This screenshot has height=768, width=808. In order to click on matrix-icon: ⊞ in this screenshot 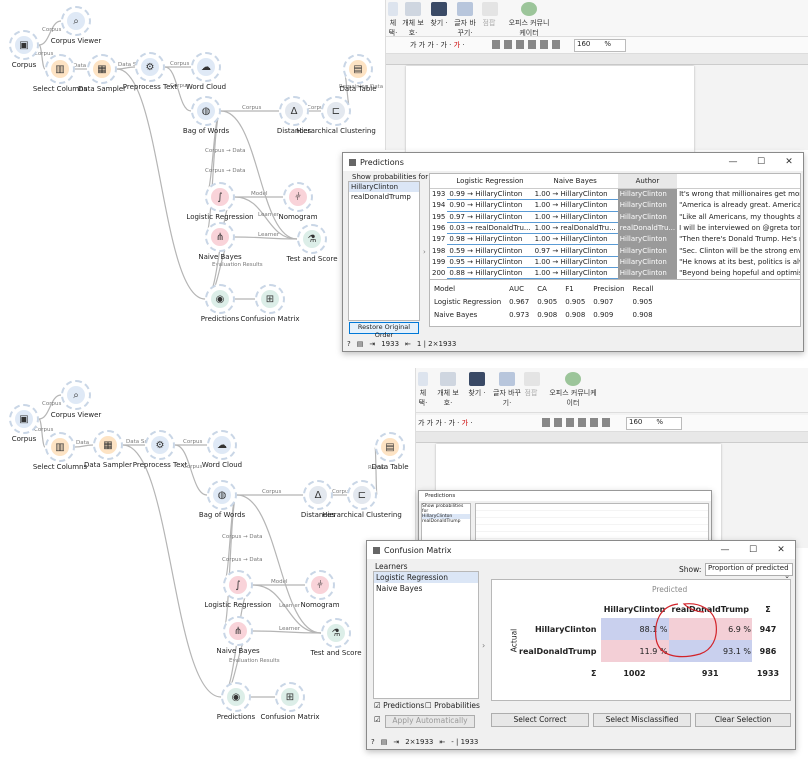, I will do `click(270, 299)`.